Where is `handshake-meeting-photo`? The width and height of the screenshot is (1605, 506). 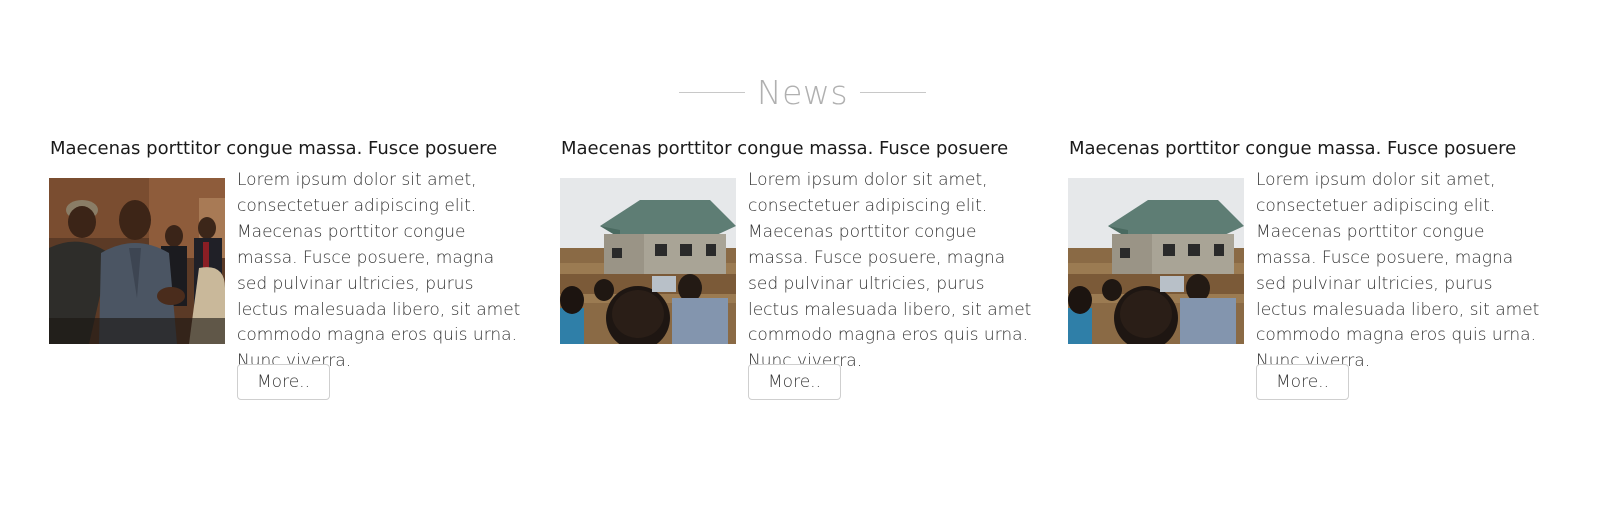
handshake-meeting-photo is located at coordinates (137, 261).